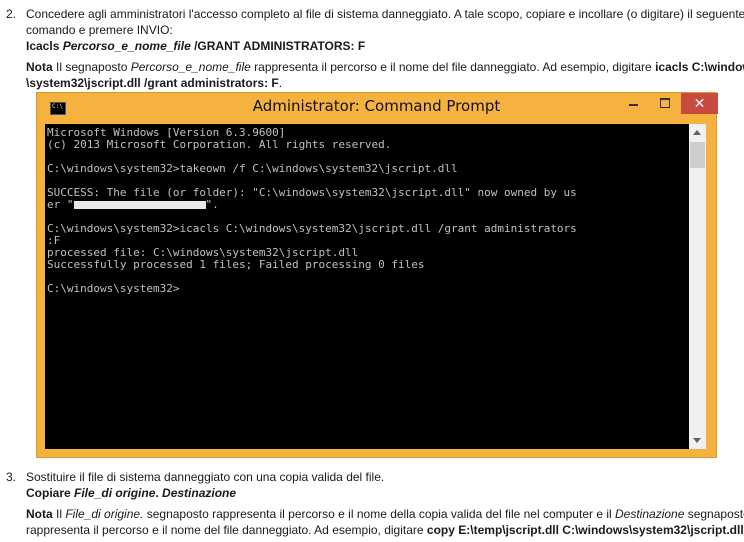 The image size is (744, 542). I want to click on step-2-command-suffix: /GRANT ADMINISTRATORS: F, so click(278, 46).